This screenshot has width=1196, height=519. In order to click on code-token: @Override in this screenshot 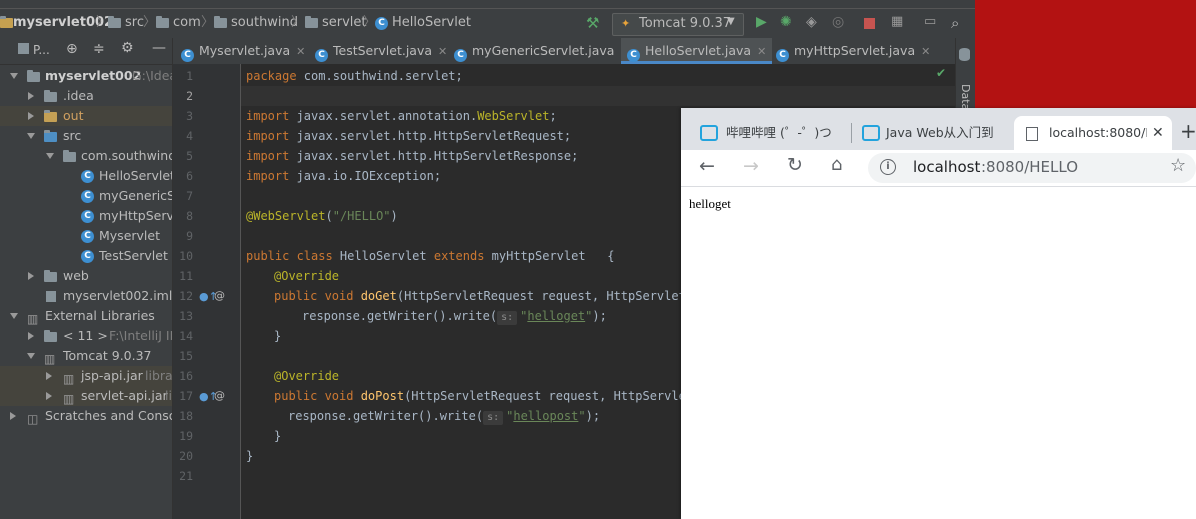, I will do `click(307, 276)`.